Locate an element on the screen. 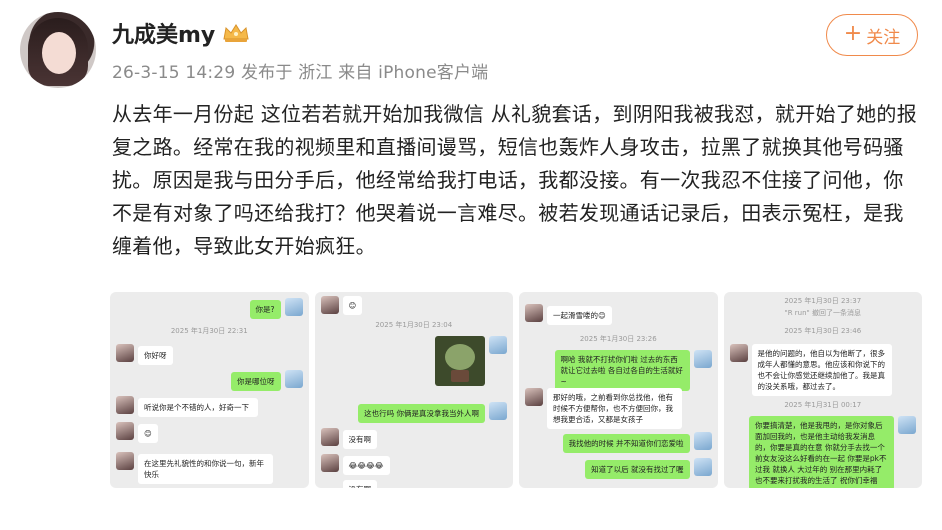 The image size is (942, 530). chat-timestamp: 2025 年1月30日 22:31 is located at coordinates (209, 331).